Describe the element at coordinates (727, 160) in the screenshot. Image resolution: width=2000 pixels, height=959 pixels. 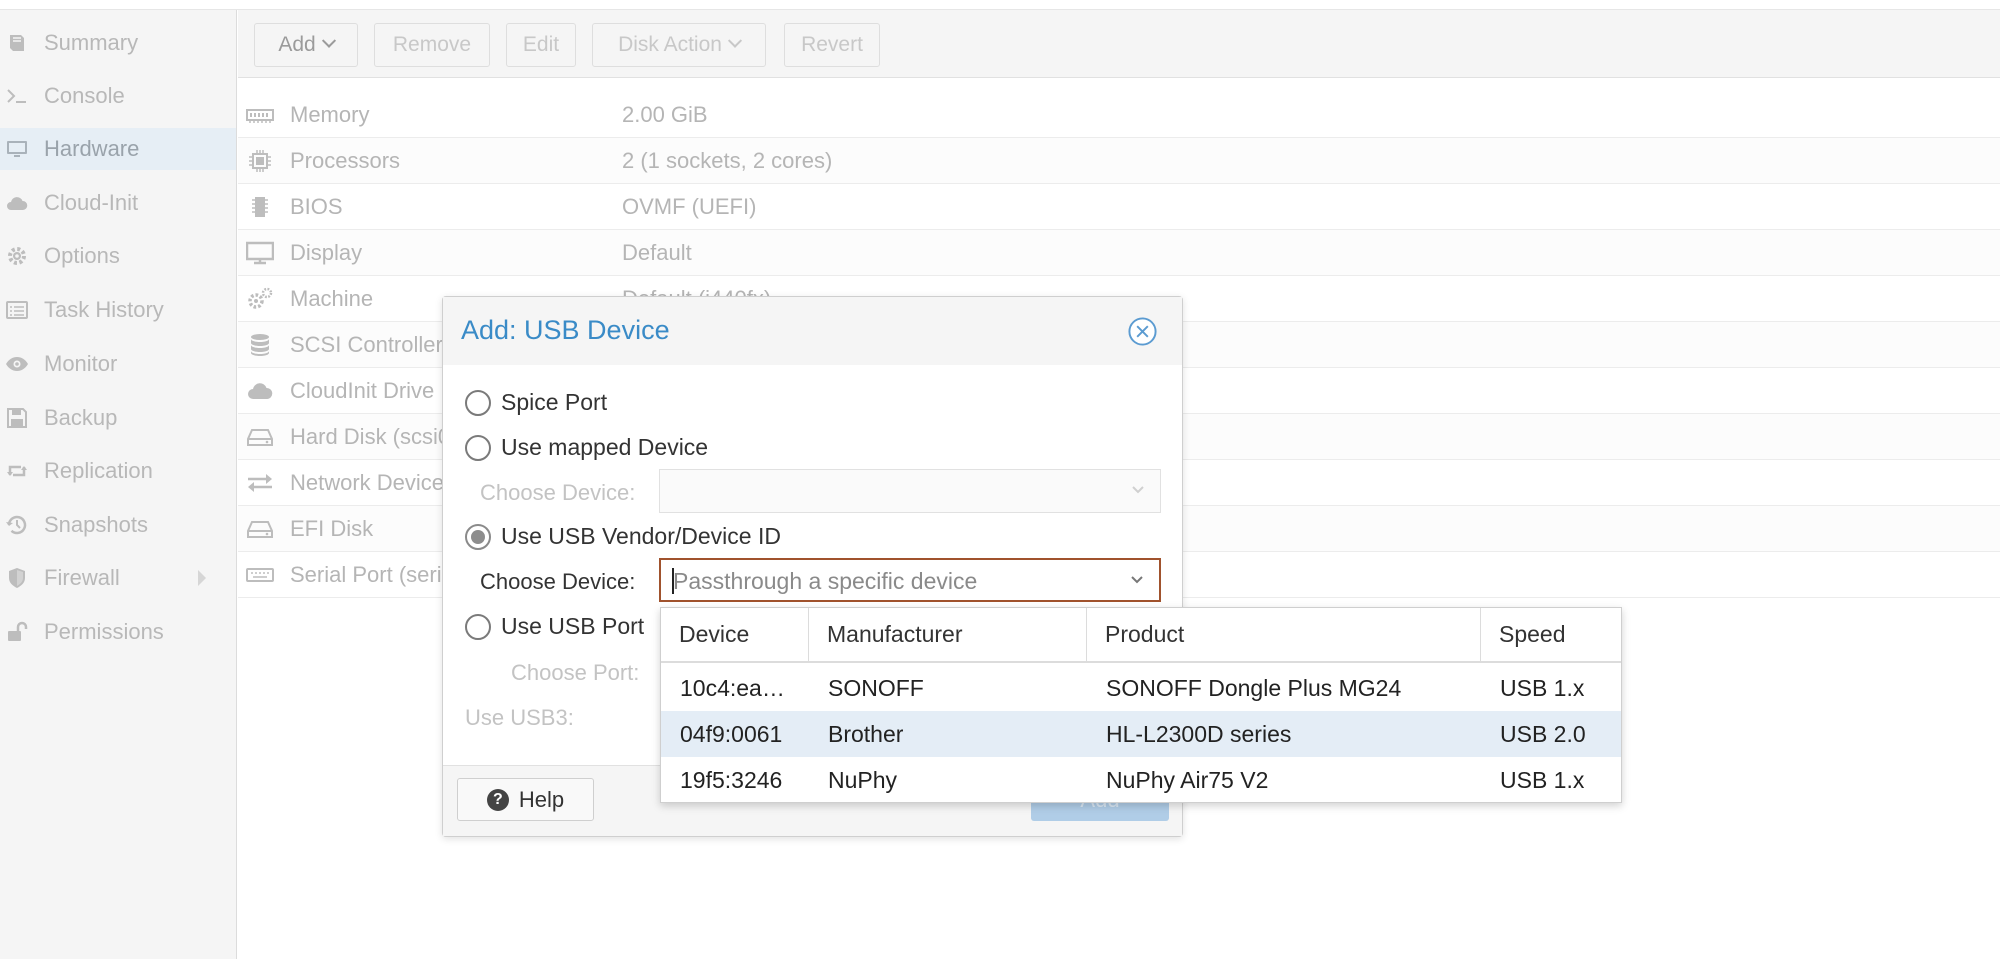
I see `hardware-value: 2 (1 sockets, 2 cores)` at that location.